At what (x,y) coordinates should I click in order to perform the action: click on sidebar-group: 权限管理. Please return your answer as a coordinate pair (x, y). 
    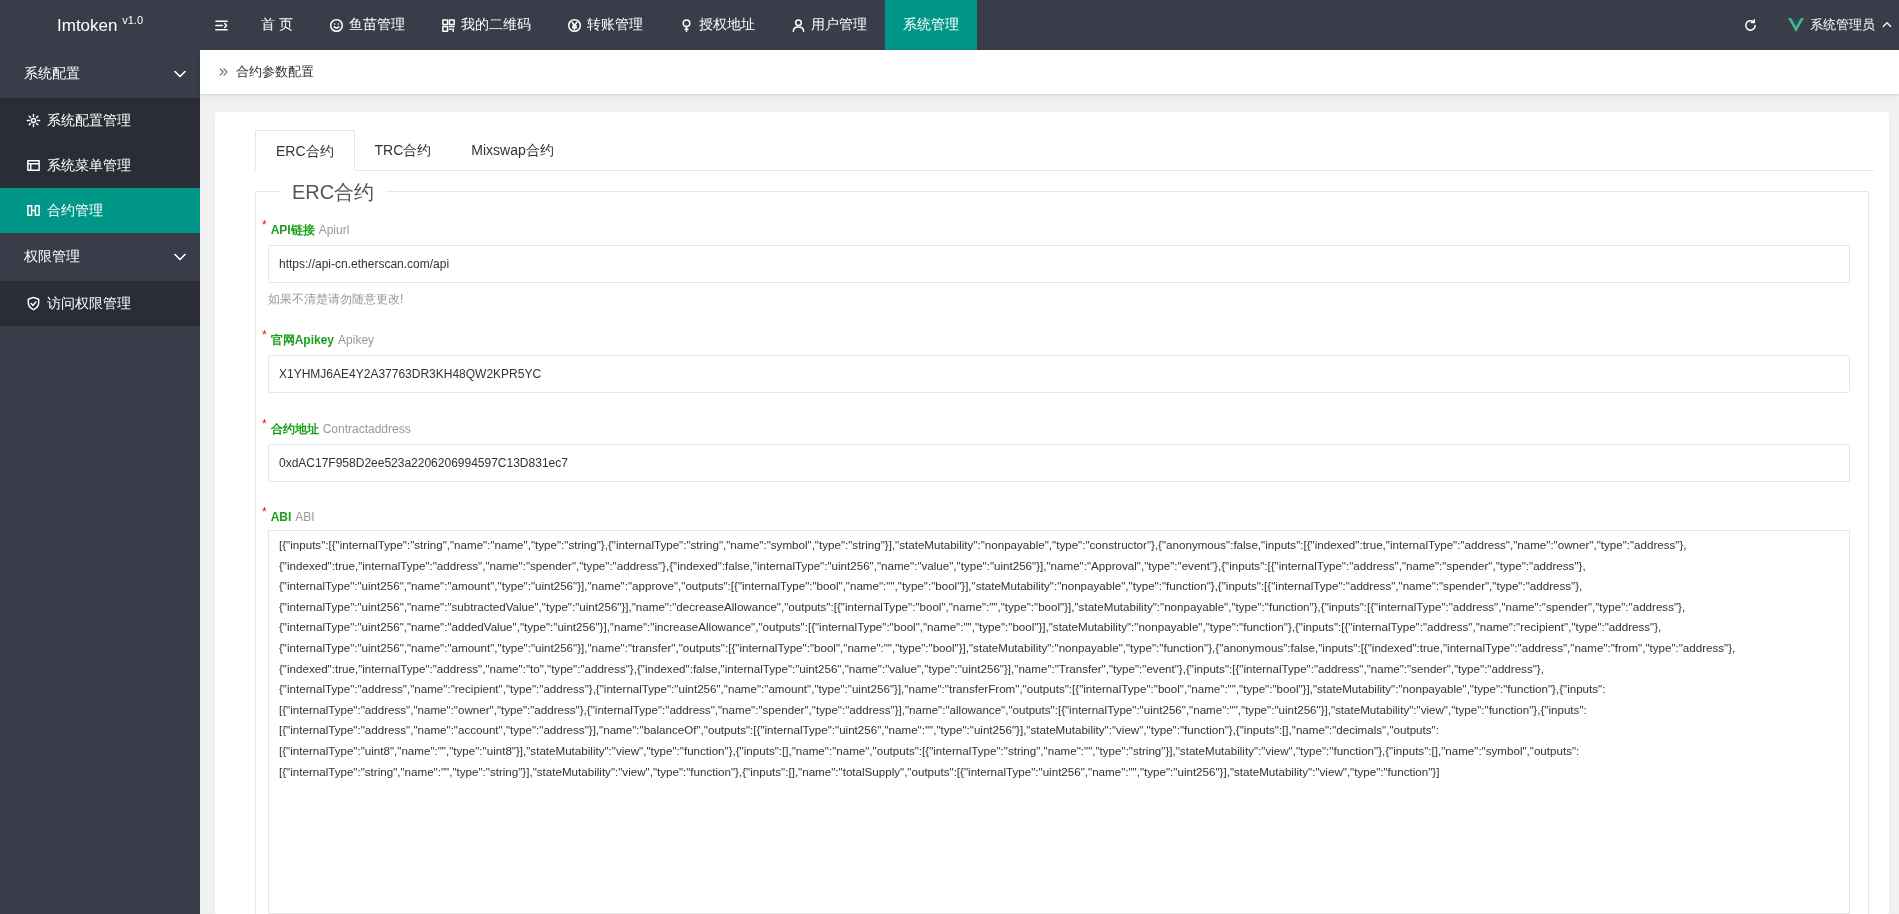
    Looking at the image, I should click on (100, 257).